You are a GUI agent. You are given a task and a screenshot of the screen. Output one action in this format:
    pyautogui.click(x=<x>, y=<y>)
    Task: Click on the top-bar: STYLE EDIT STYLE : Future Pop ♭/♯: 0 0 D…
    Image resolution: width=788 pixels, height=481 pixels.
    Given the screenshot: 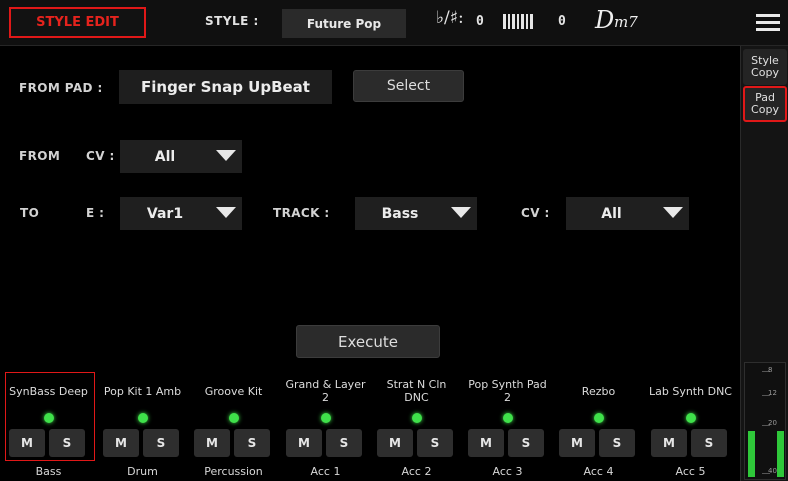 What is the action you would take?
    pyautogui.click(x=394, y=23)
    